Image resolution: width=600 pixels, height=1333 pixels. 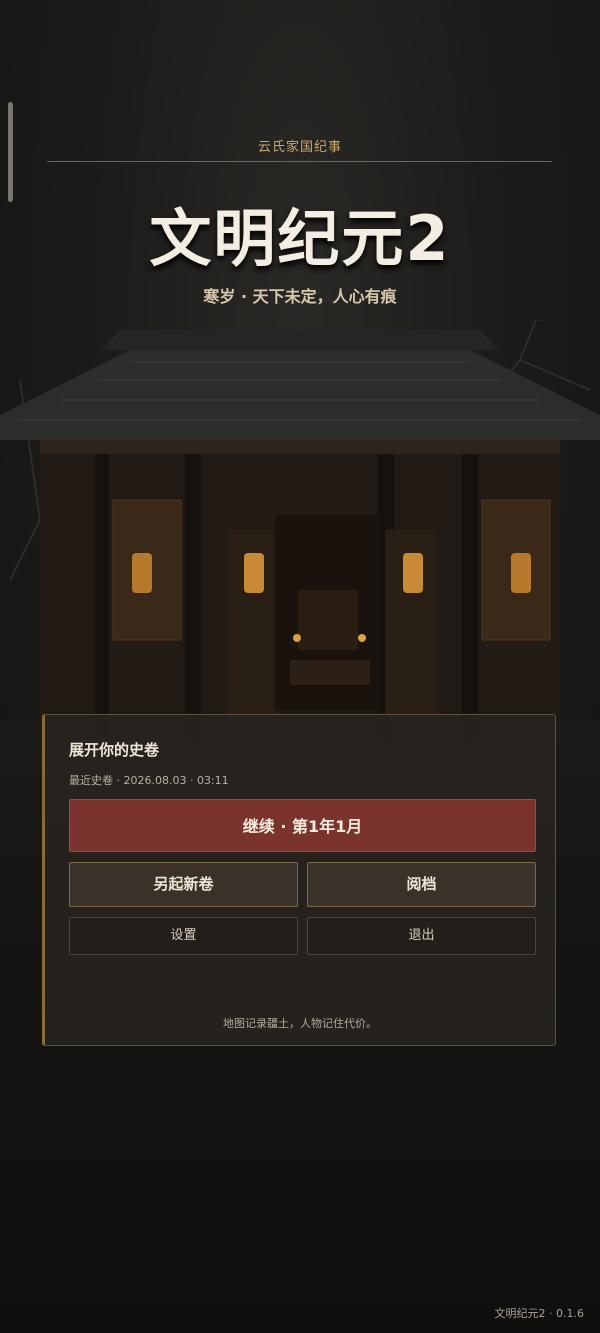 I want to click on version-label: 文明纪元2 · 0.1.6, so click(x=539, y=1313).